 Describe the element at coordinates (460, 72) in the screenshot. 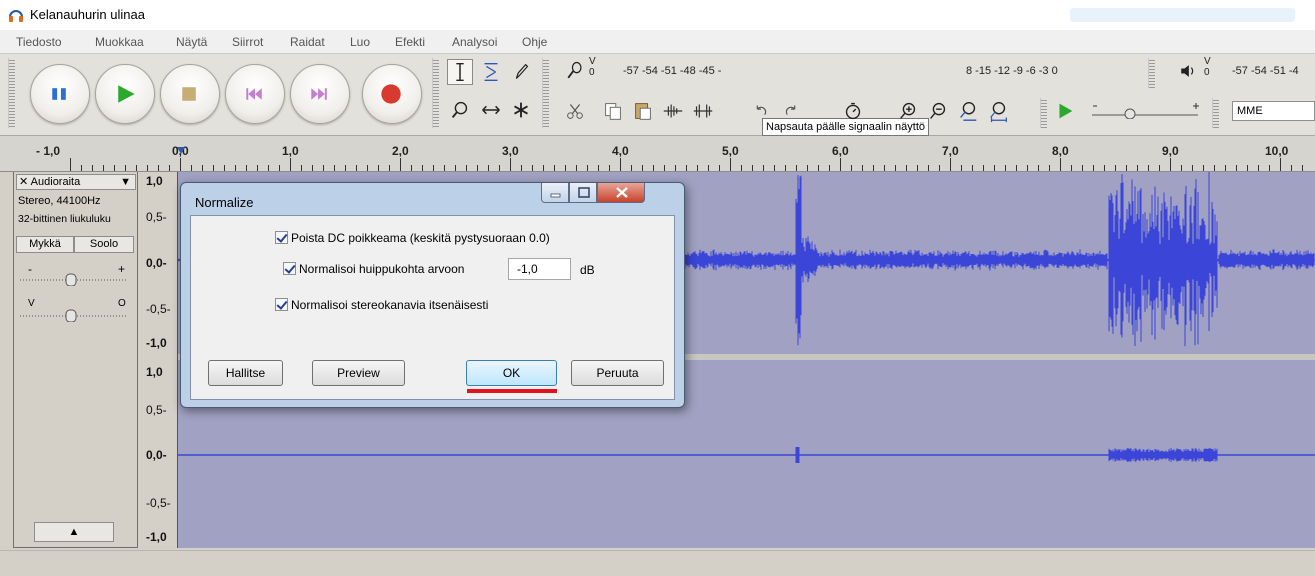

I see `selection-tool` at that location.